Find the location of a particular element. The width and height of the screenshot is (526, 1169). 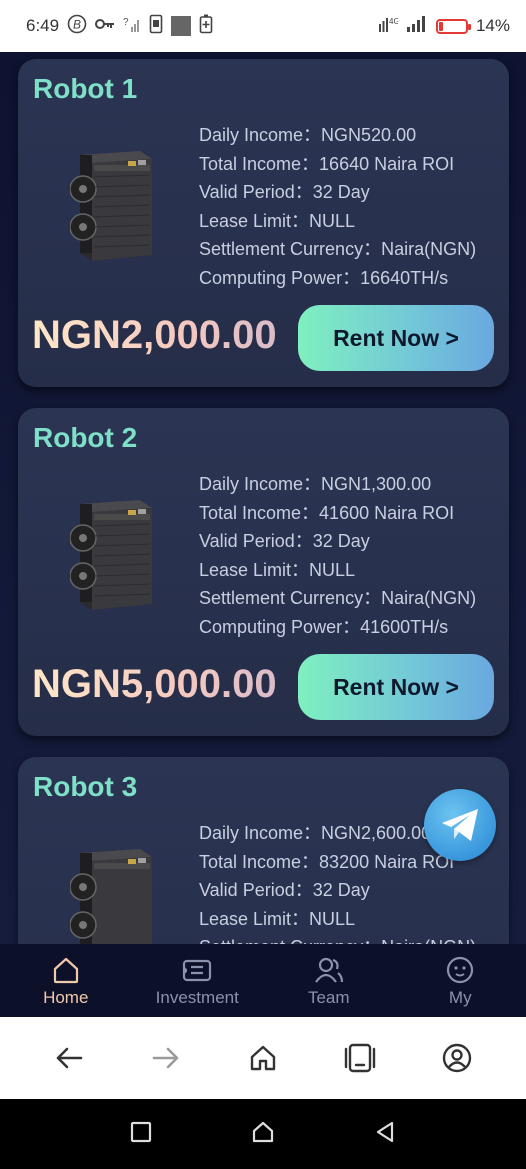

telegram-icon is located at coordinates (460, 825).